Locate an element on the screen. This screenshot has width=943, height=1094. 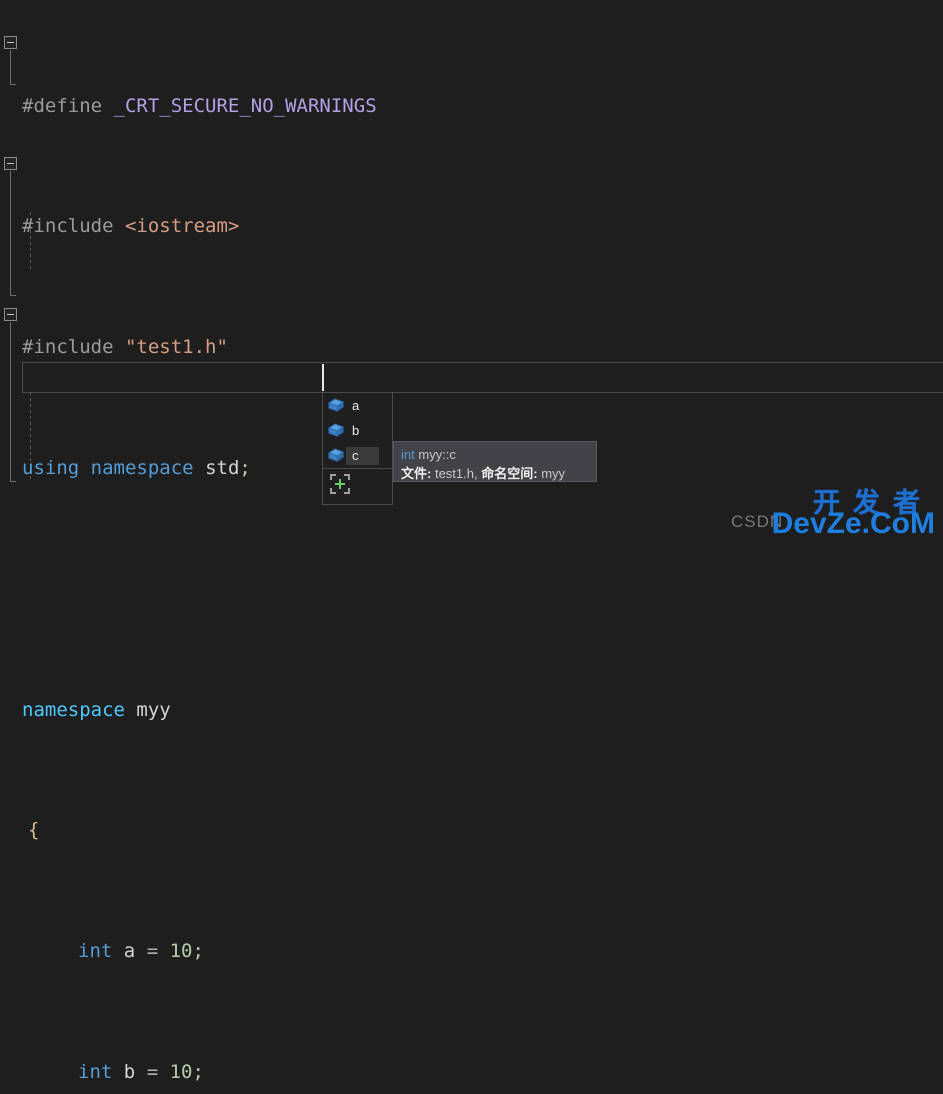
code-line-2: #include <iostream> is located at coordinates (471, 226).